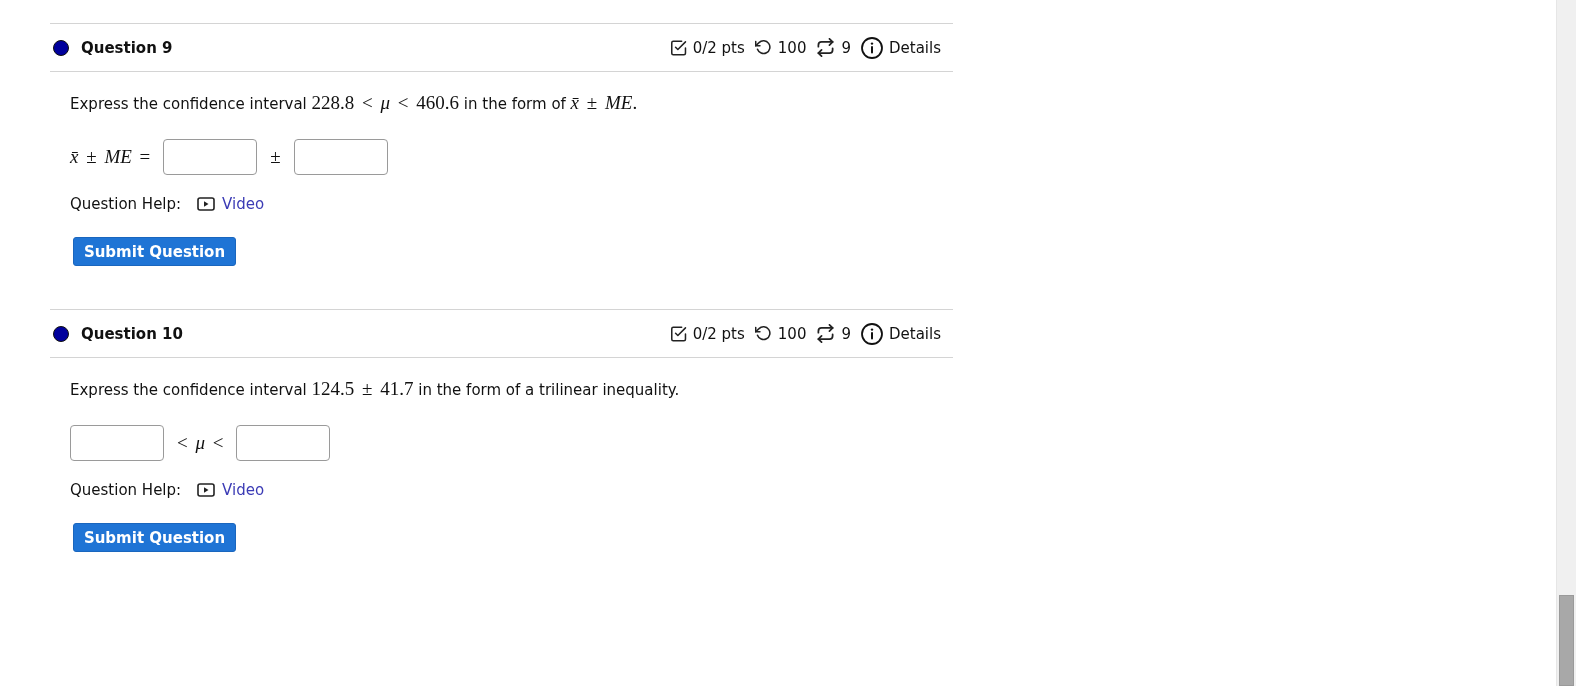  What do you see at coordinates (110, 157) in the screenshot?
I see `math-expression: x̄ ± ME =` at bounding box center [110, 157].